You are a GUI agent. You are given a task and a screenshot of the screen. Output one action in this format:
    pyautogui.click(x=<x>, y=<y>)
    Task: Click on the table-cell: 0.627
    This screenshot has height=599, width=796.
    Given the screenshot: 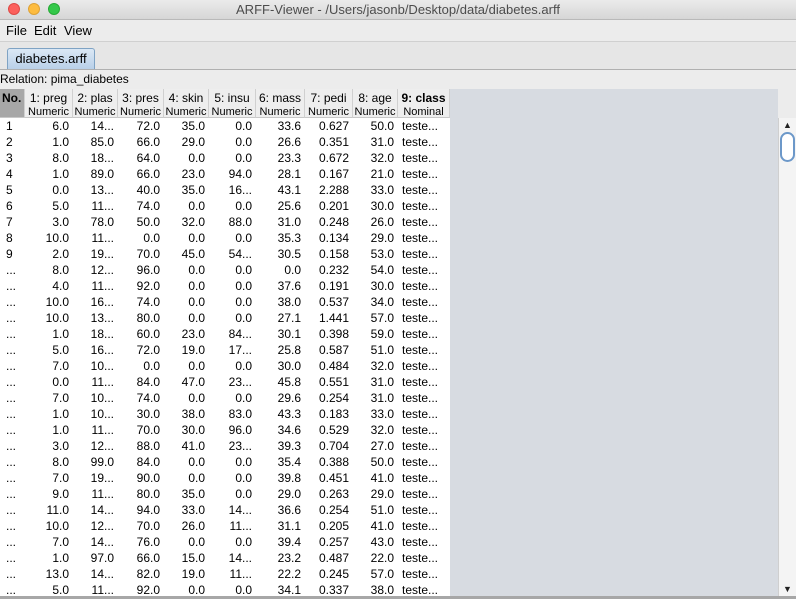 What is the action you would take?
    pyautogui.click(x=329, y=126)
    